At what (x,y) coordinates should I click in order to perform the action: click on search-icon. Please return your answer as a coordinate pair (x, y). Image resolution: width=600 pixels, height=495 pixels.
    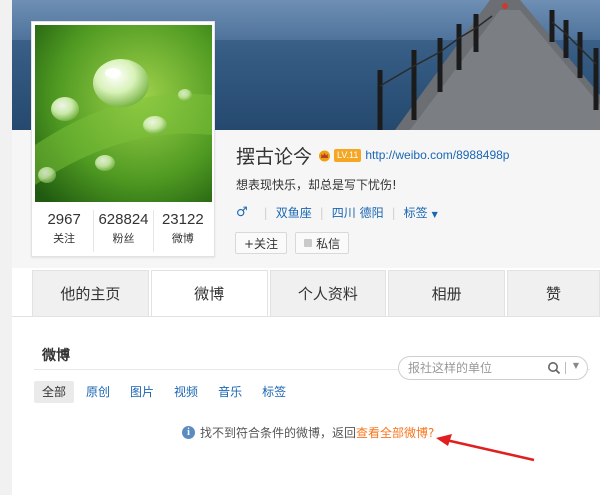
    Looking at the image, I should click on (554, 368).